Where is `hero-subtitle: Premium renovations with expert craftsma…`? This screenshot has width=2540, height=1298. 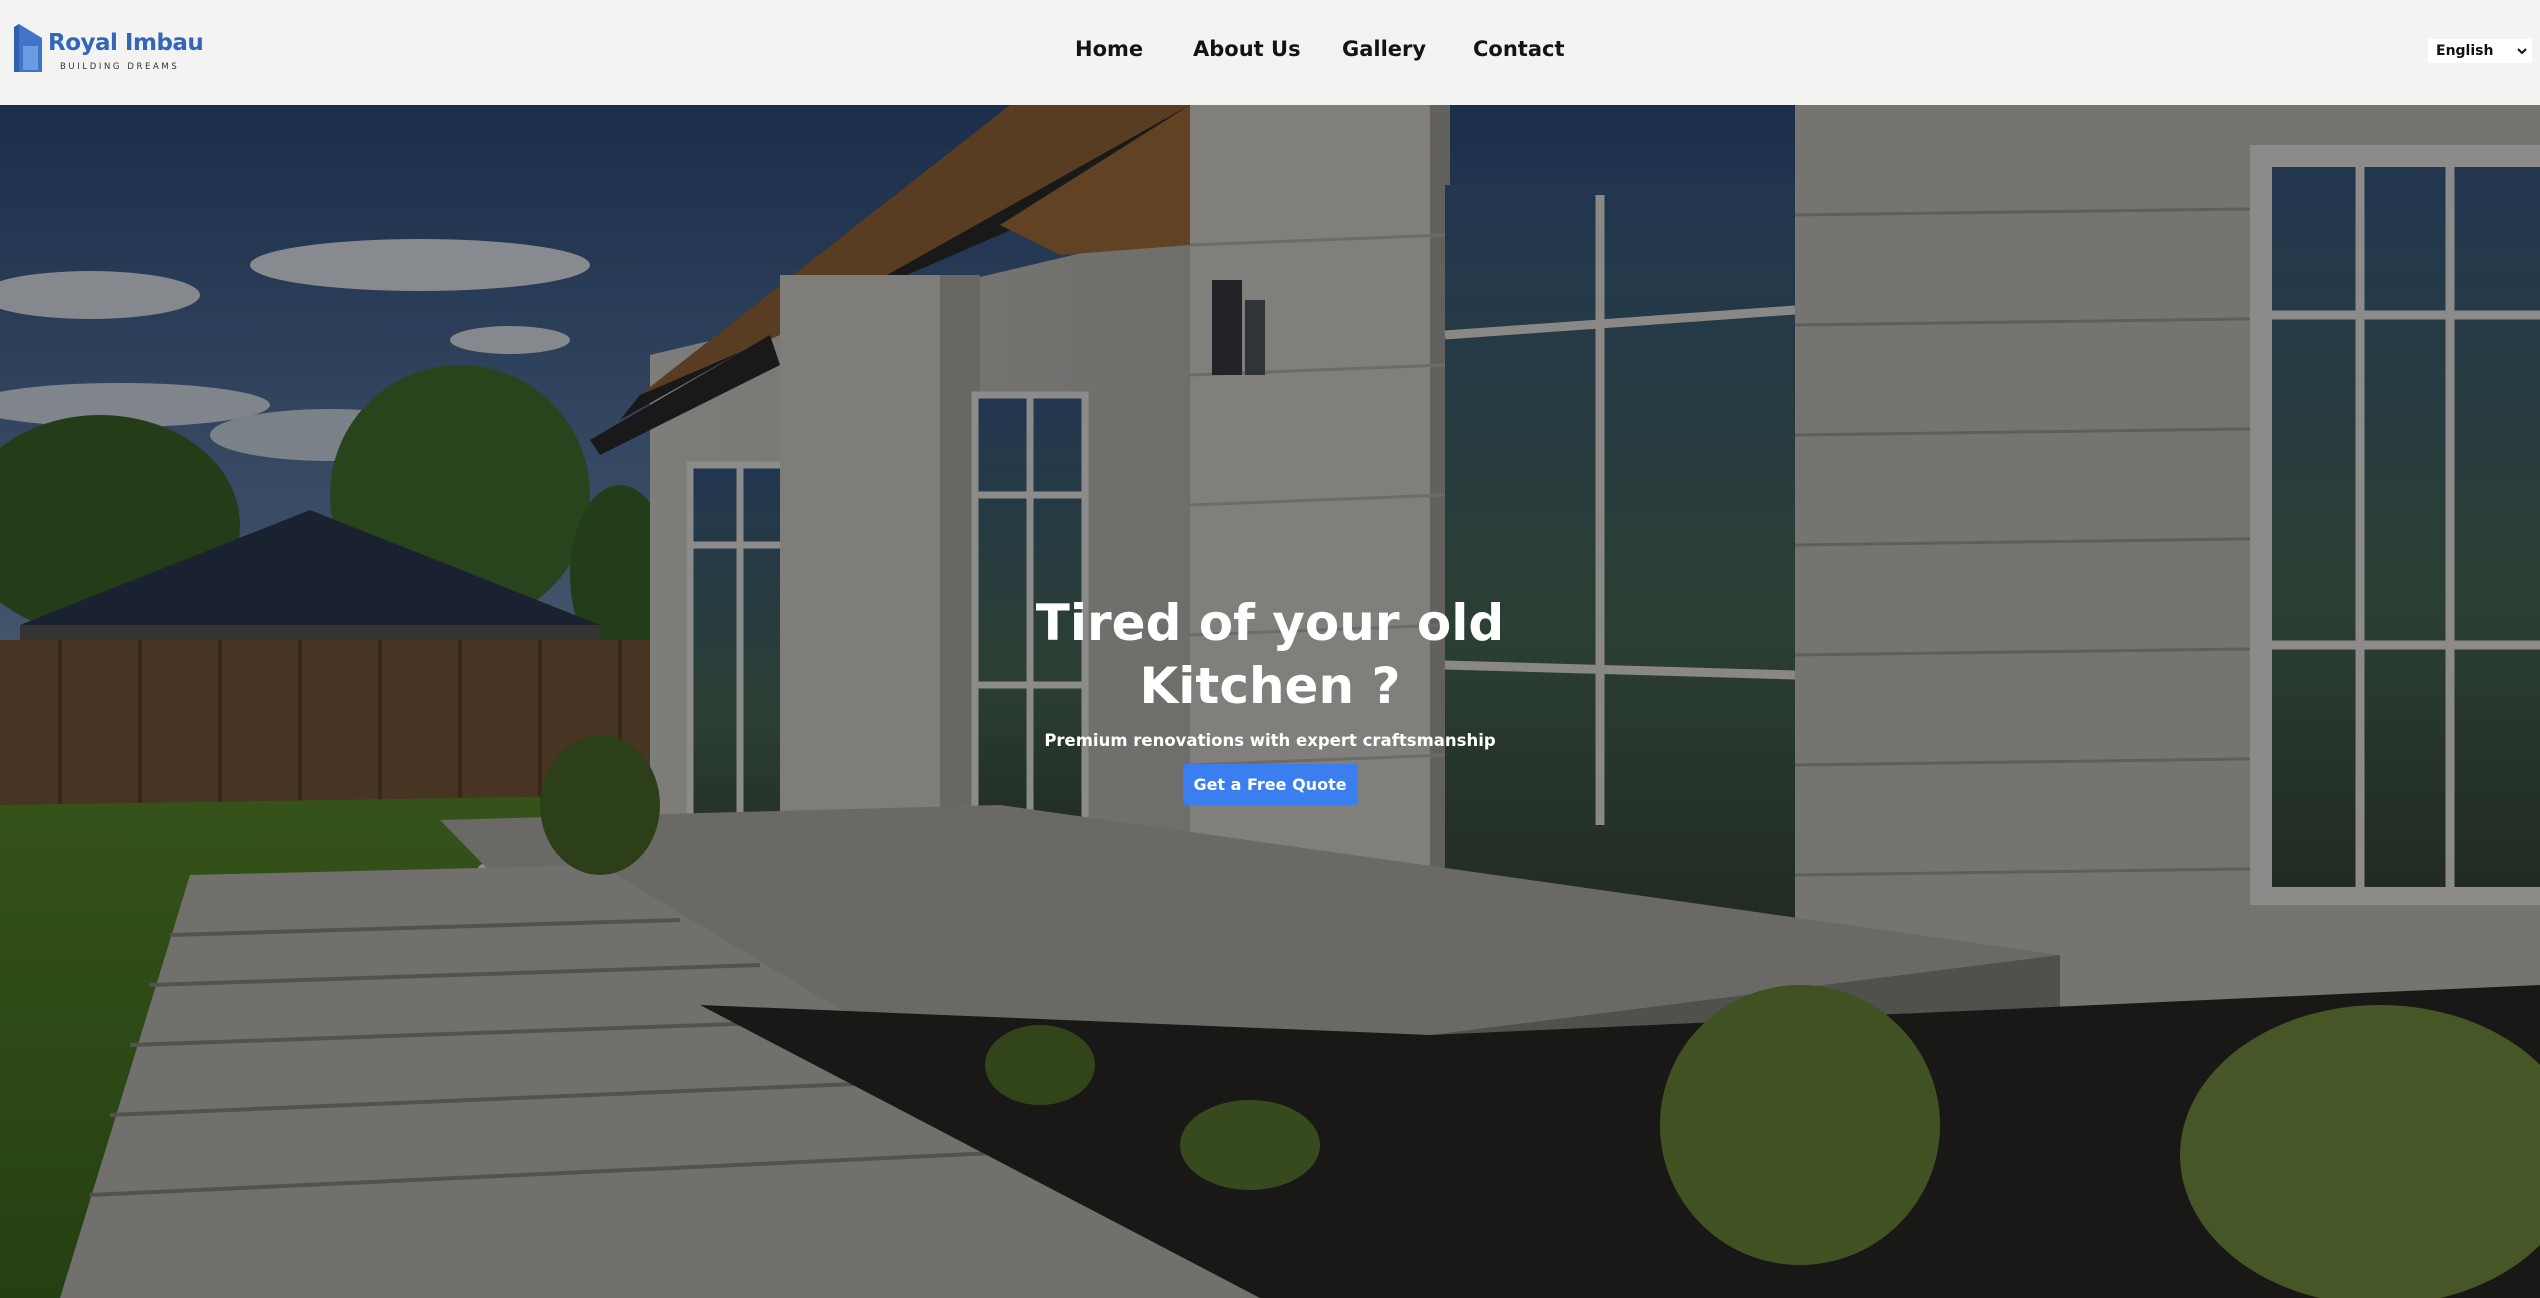
hero-subtitle: Premium renovations with expert craftsma… is located at coordinates (1270, 740).